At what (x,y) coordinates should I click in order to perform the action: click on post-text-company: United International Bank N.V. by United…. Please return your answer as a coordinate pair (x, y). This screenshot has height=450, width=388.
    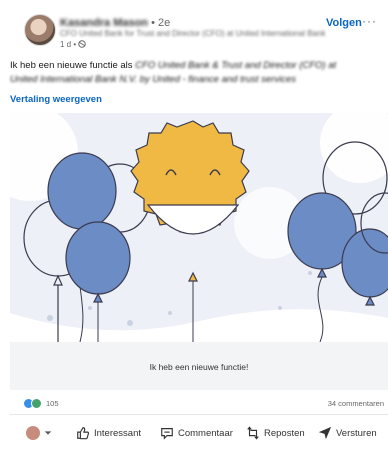
    Looking at the image, I should click on (153, 79).